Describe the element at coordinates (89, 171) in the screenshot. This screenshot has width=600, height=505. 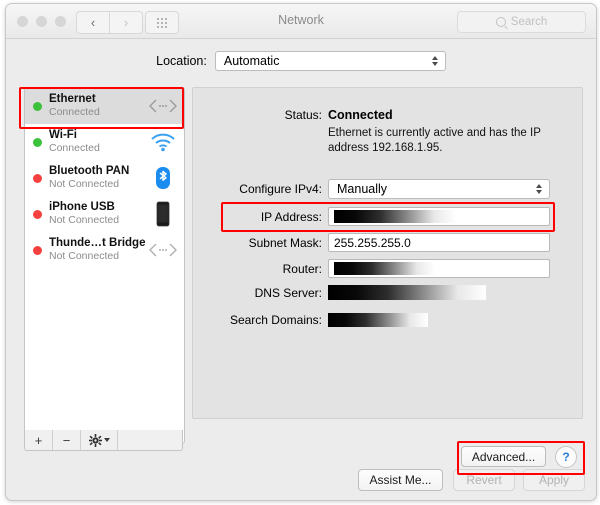
I see `service-name: Bluetooth PAN` at that location.